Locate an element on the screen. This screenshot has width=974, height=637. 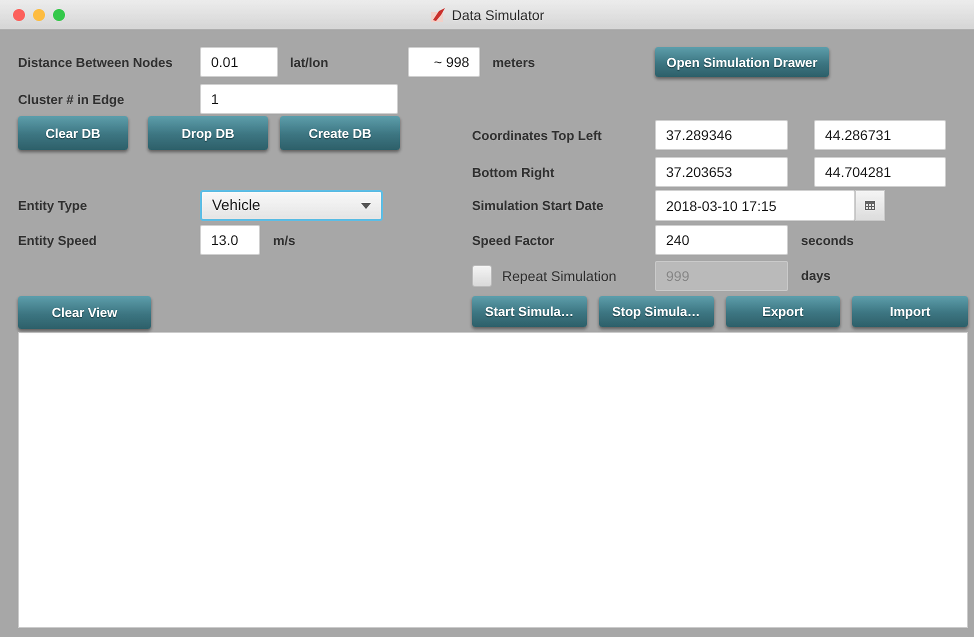
checkbox is located at coordinates (482, 275).